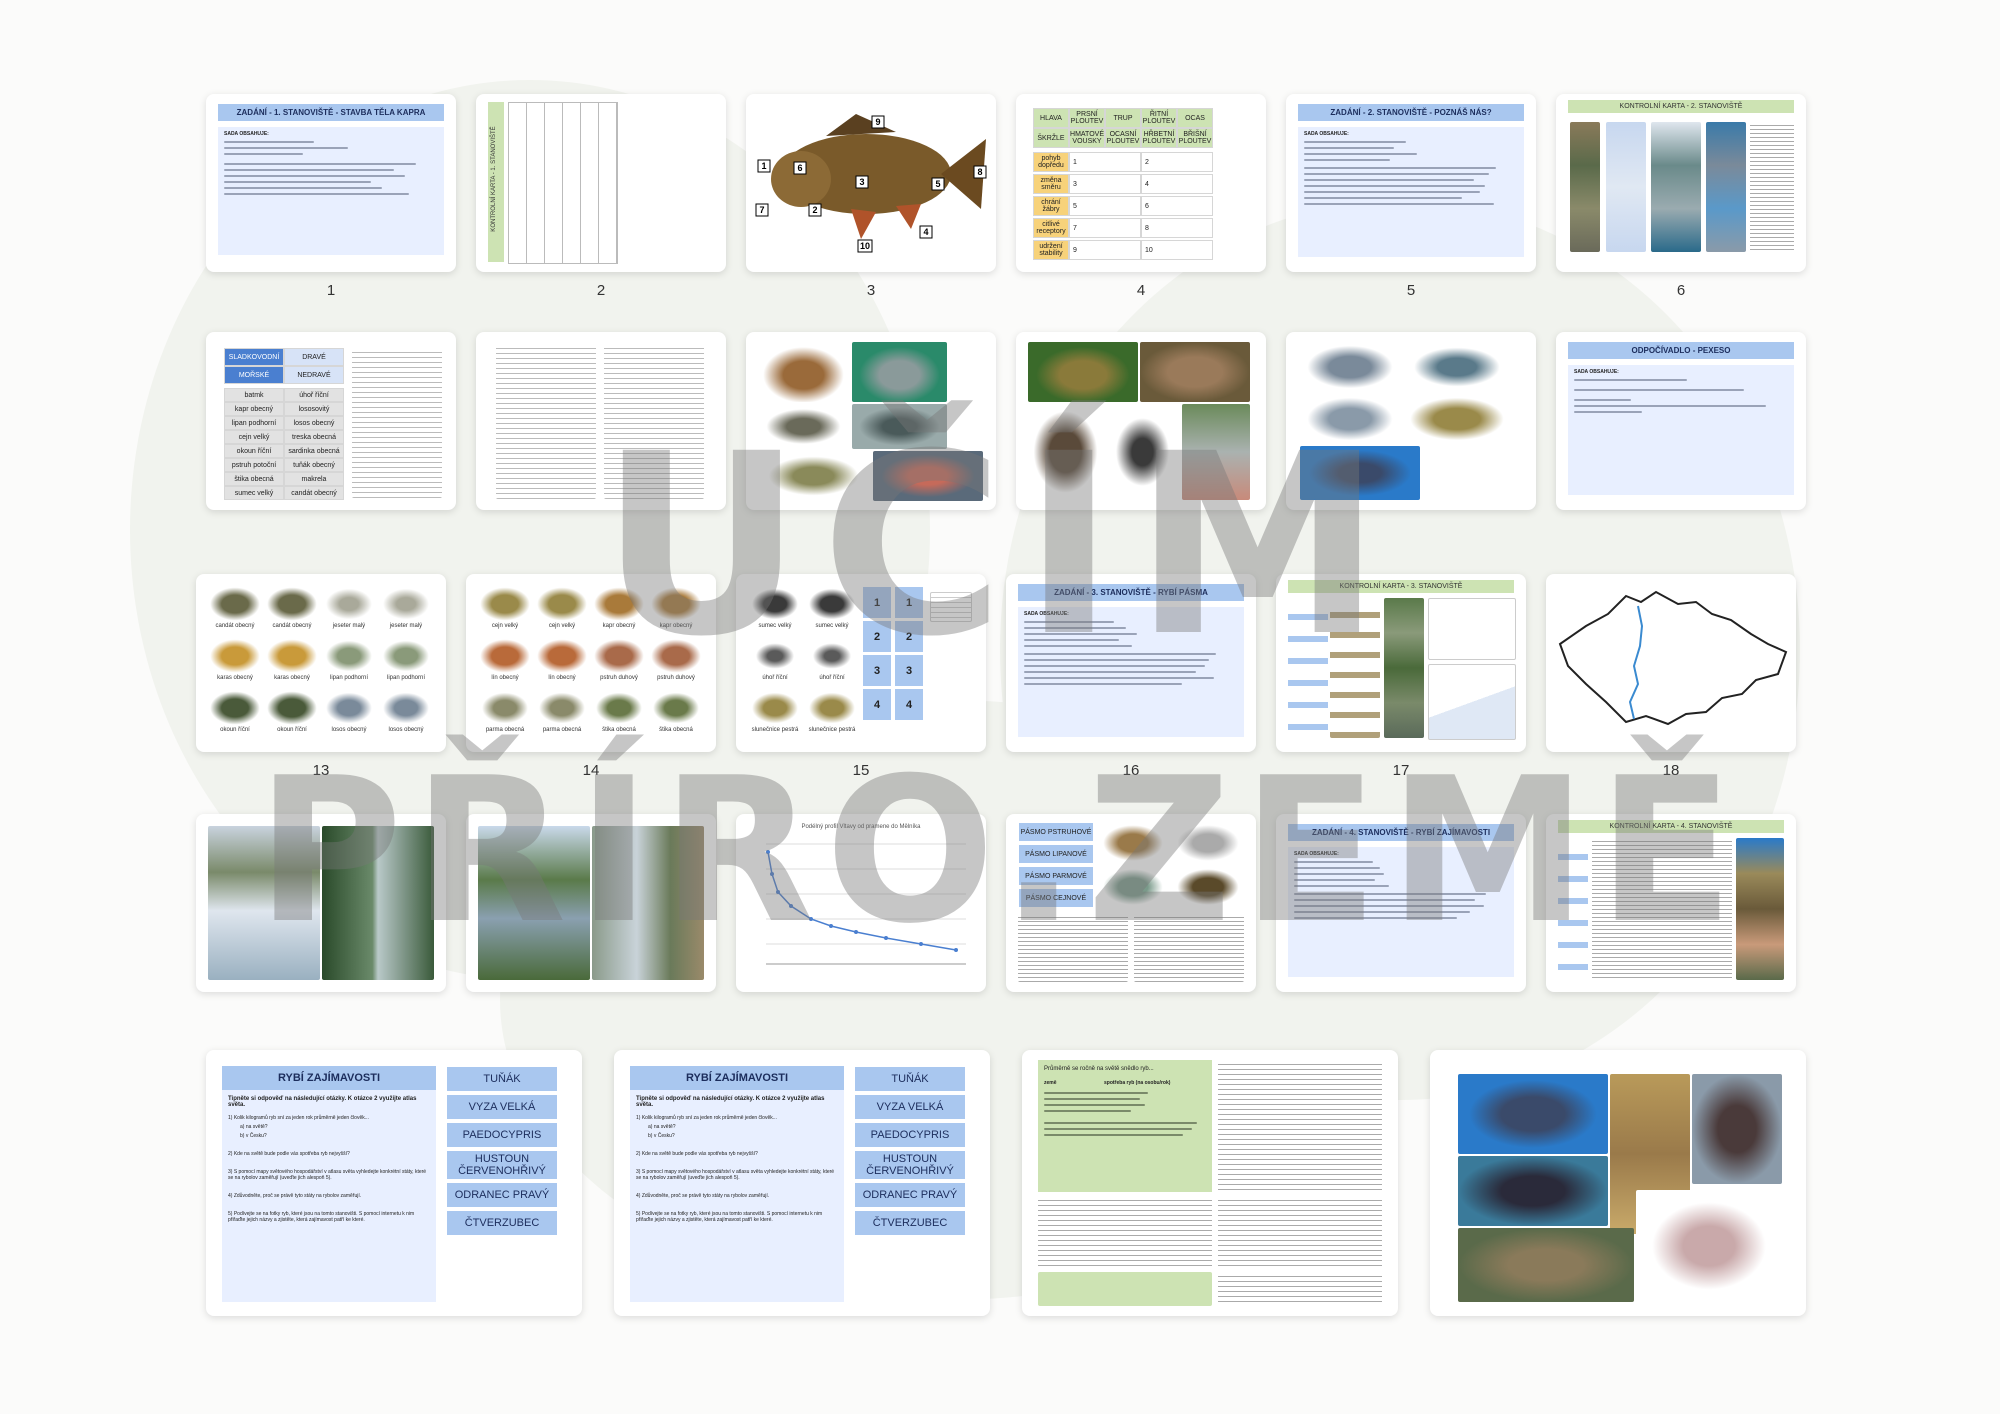 The width and height of the screenshot is (2000, 1414). What do you see at coordinates (676, 626) in the screenshot?
I see `fish-caption: kapr obecný` at bounding box center [676, 626].